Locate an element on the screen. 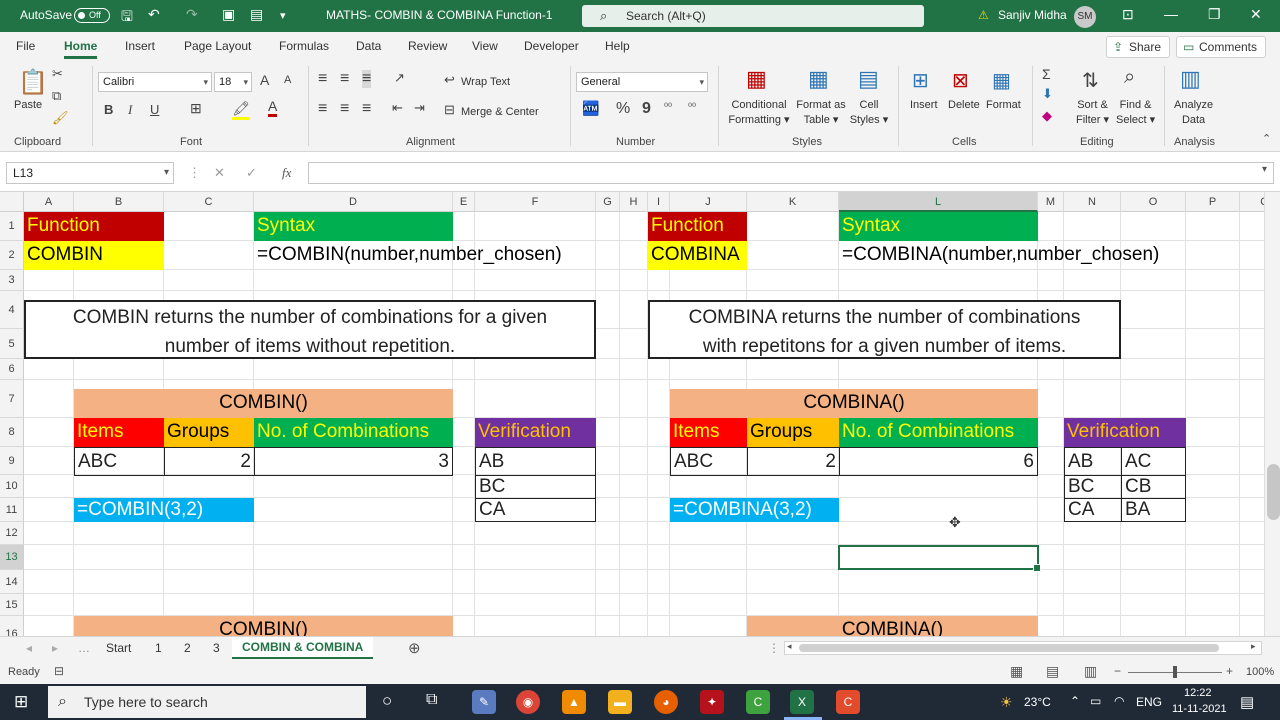 This screenshot has height=720, width=1280. prev-sheet-icon: ◂ is located at coordinates (29, 648).